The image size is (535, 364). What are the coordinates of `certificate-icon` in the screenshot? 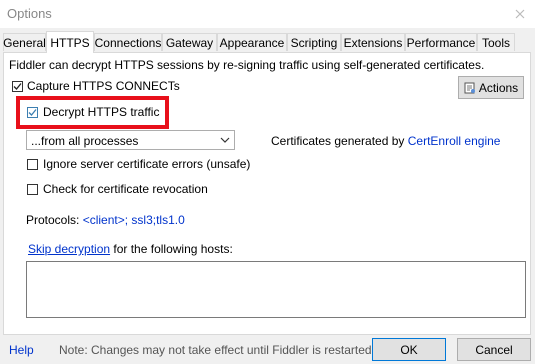 It's located at (470, 88).